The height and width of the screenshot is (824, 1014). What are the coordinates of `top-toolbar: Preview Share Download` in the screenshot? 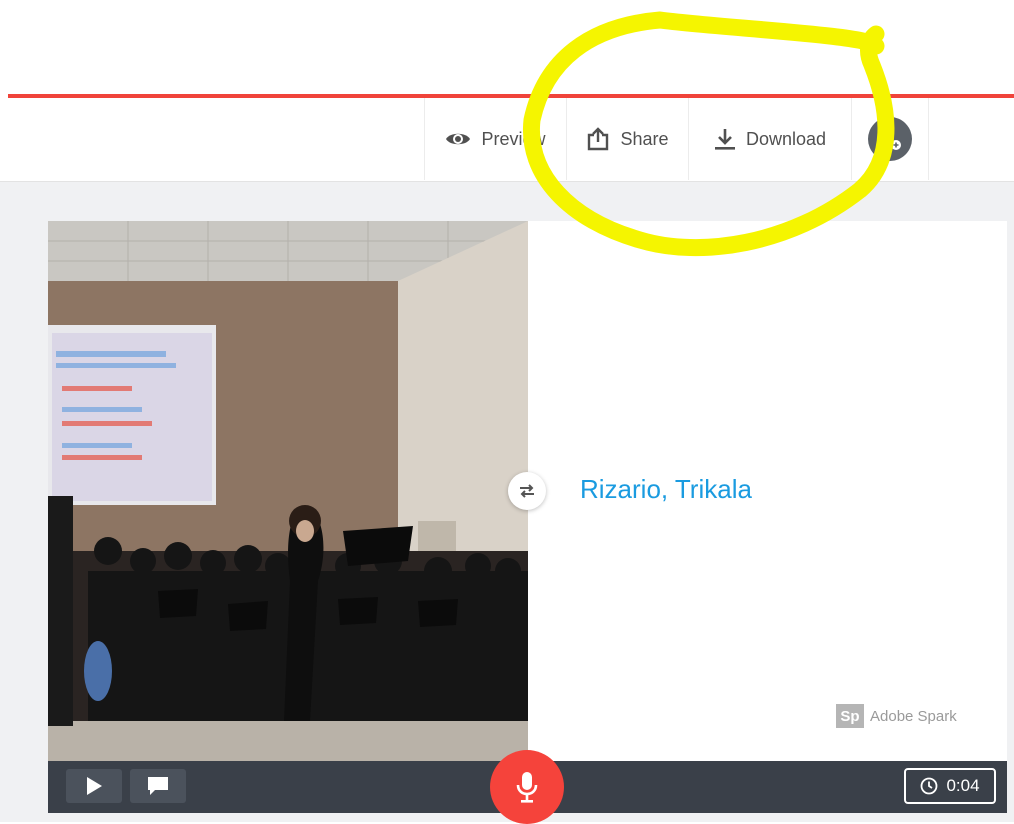 It's located at (507, 139).